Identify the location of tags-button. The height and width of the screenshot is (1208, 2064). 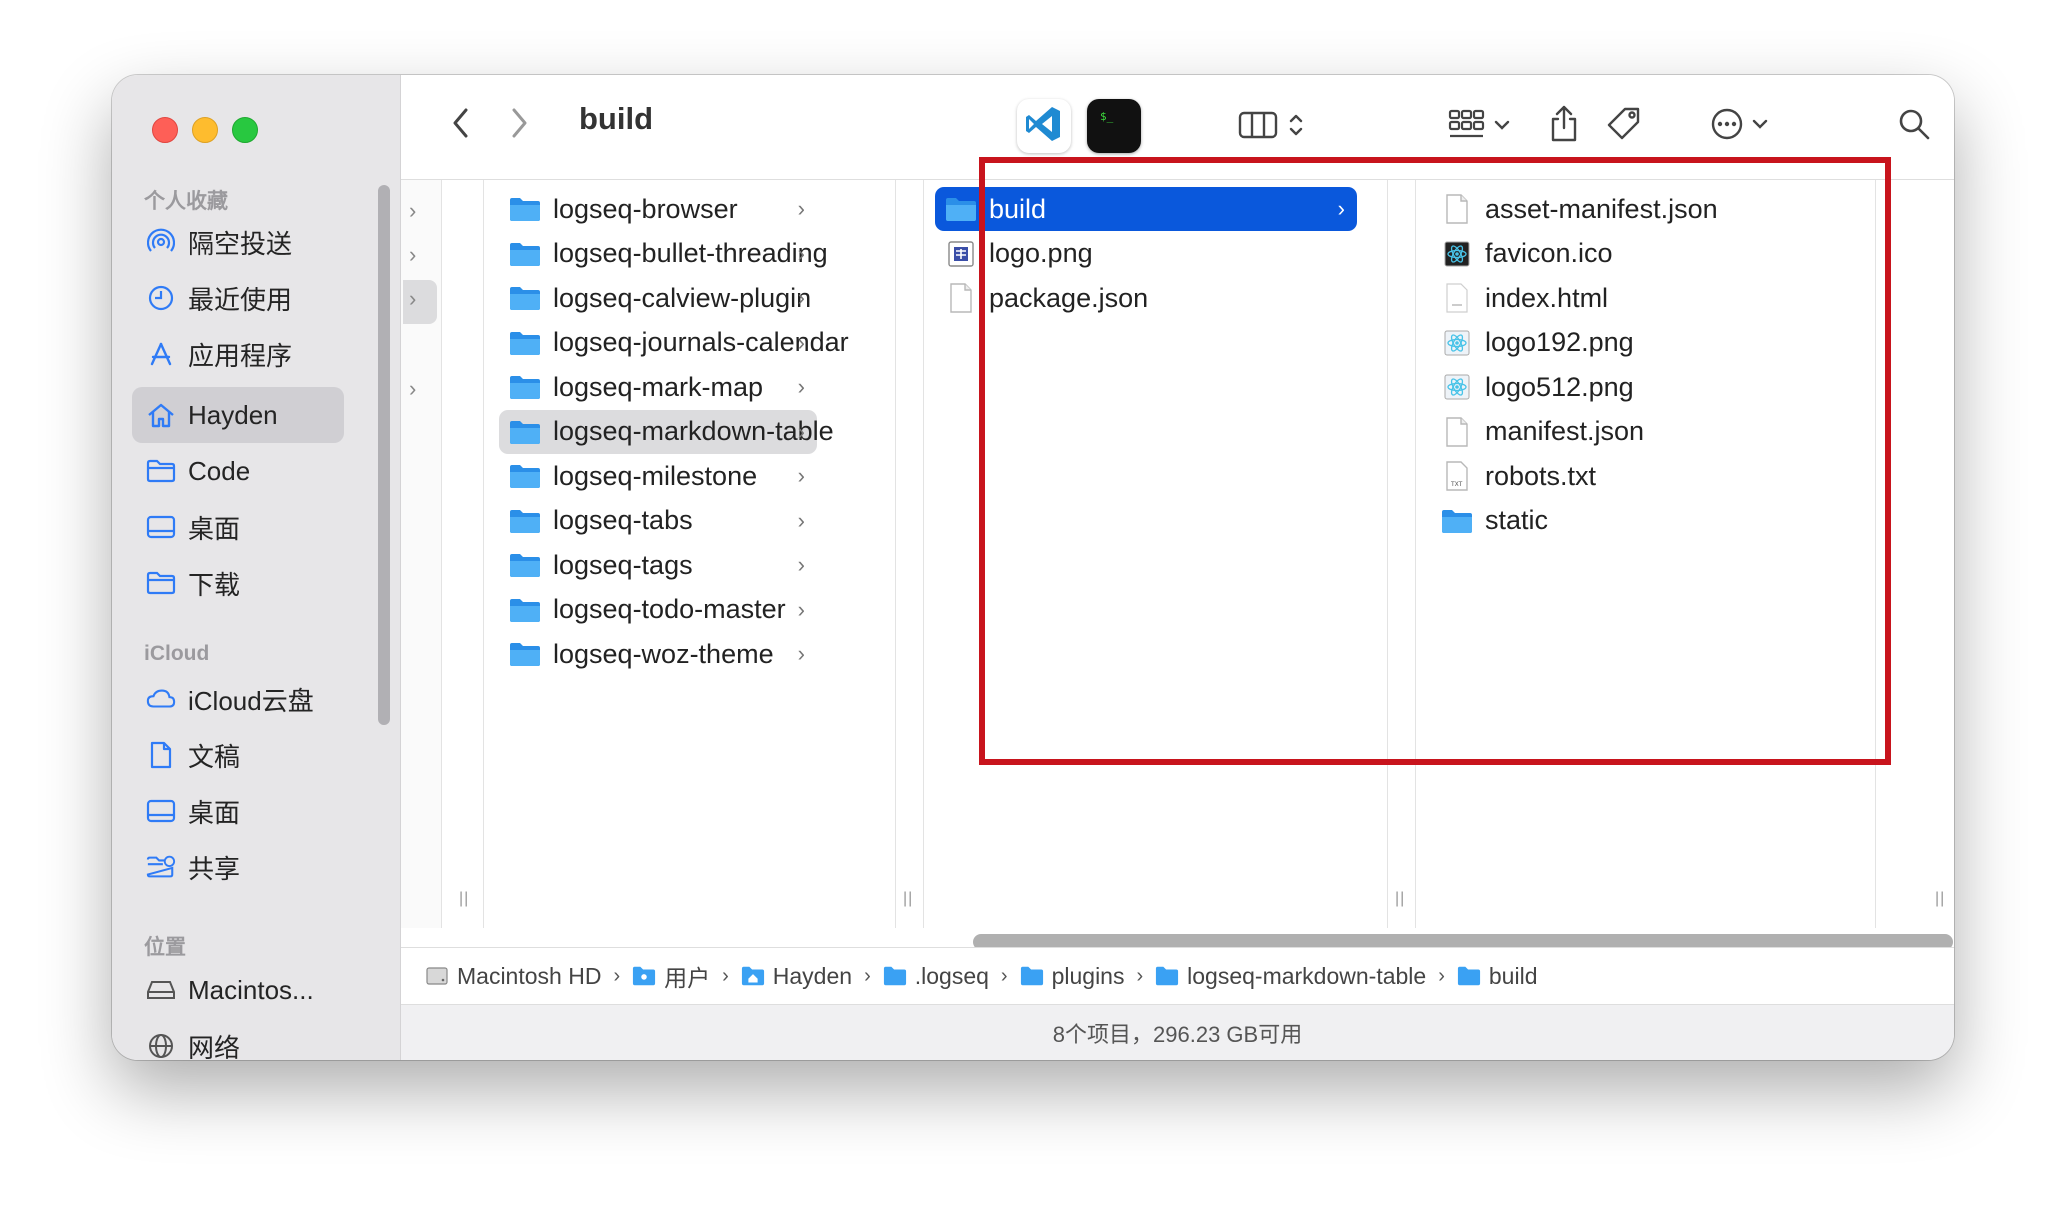
(1624, 126).